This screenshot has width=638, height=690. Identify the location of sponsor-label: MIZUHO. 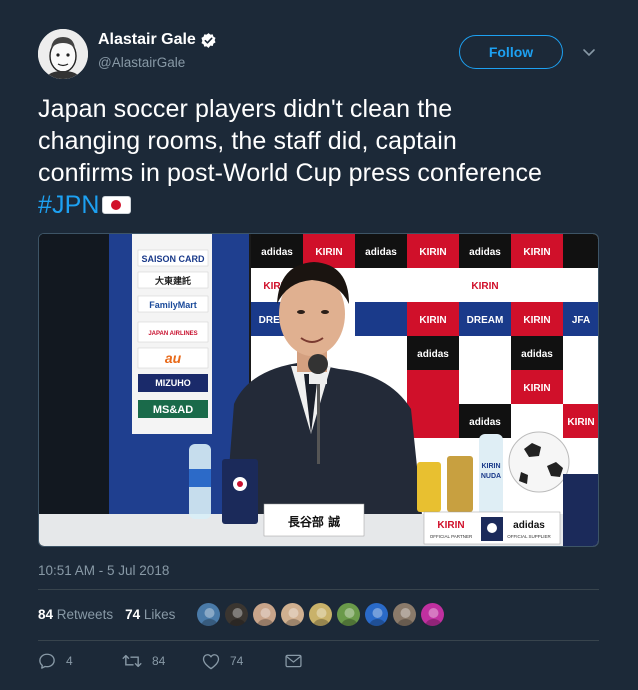
(173, 383).